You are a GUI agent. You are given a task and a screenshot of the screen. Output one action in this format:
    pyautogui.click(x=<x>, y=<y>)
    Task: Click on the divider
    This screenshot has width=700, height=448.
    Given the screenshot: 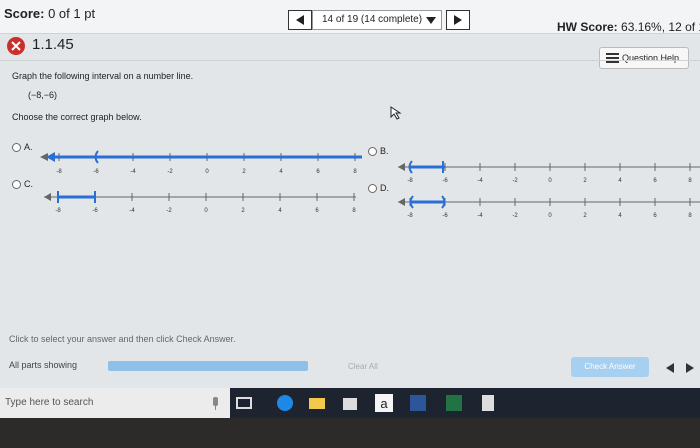 What is the action you would take?
    pyautogui.click(x=350, y=60)
    